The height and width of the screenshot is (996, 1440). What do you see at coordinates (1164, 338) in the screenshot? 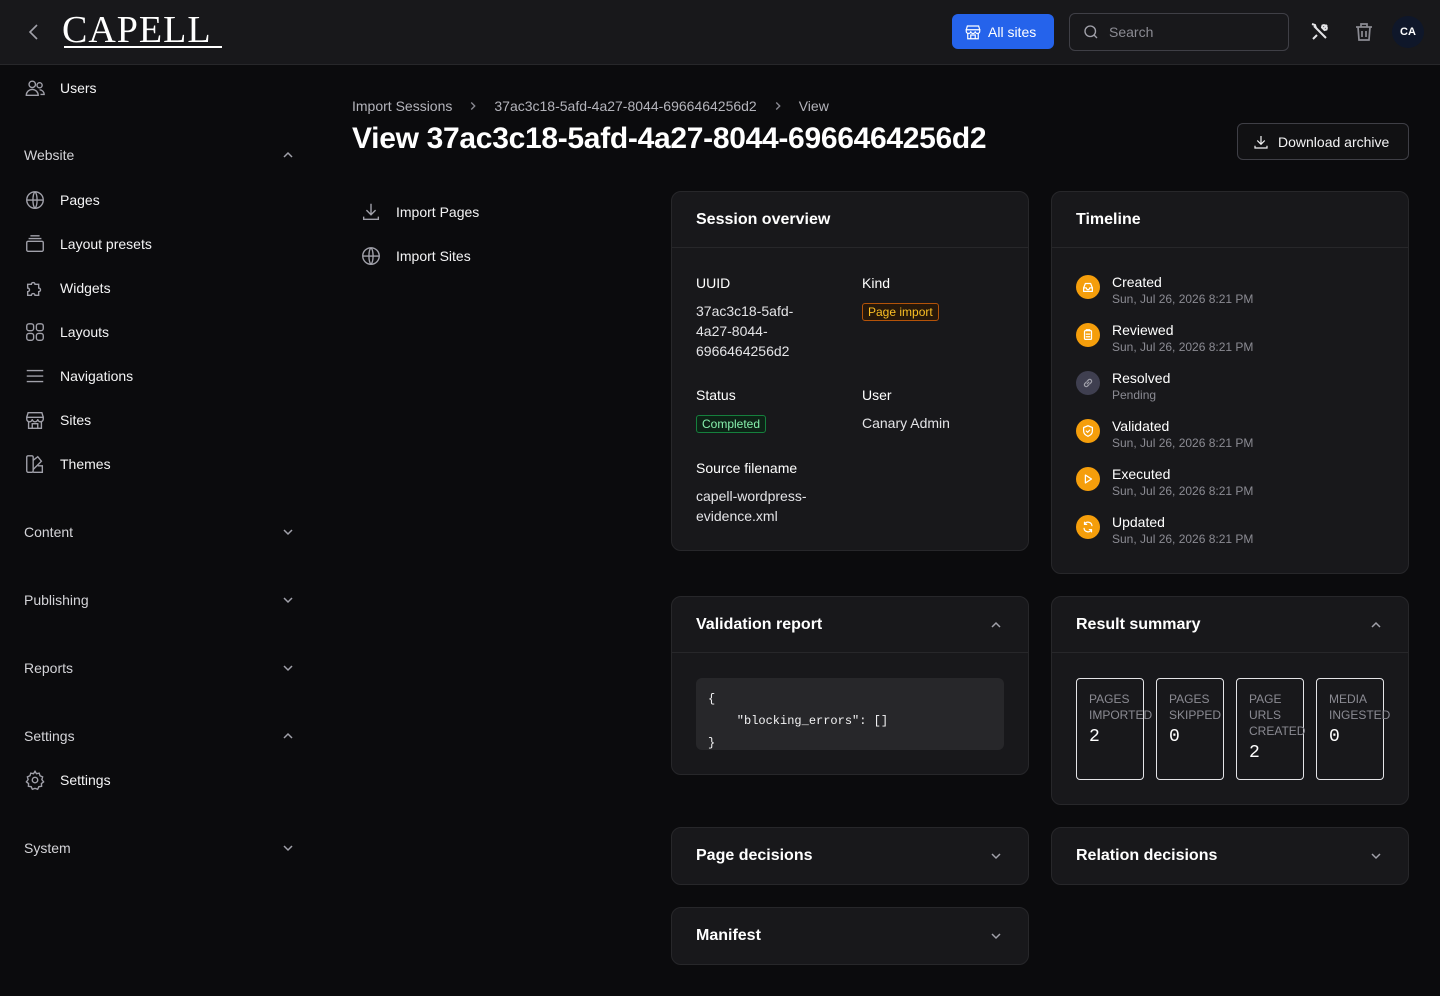
I see `timeline-item: Reviewed Sun, Jul 26, 2026 8:21 PM` at bounding box center [1164, 338].